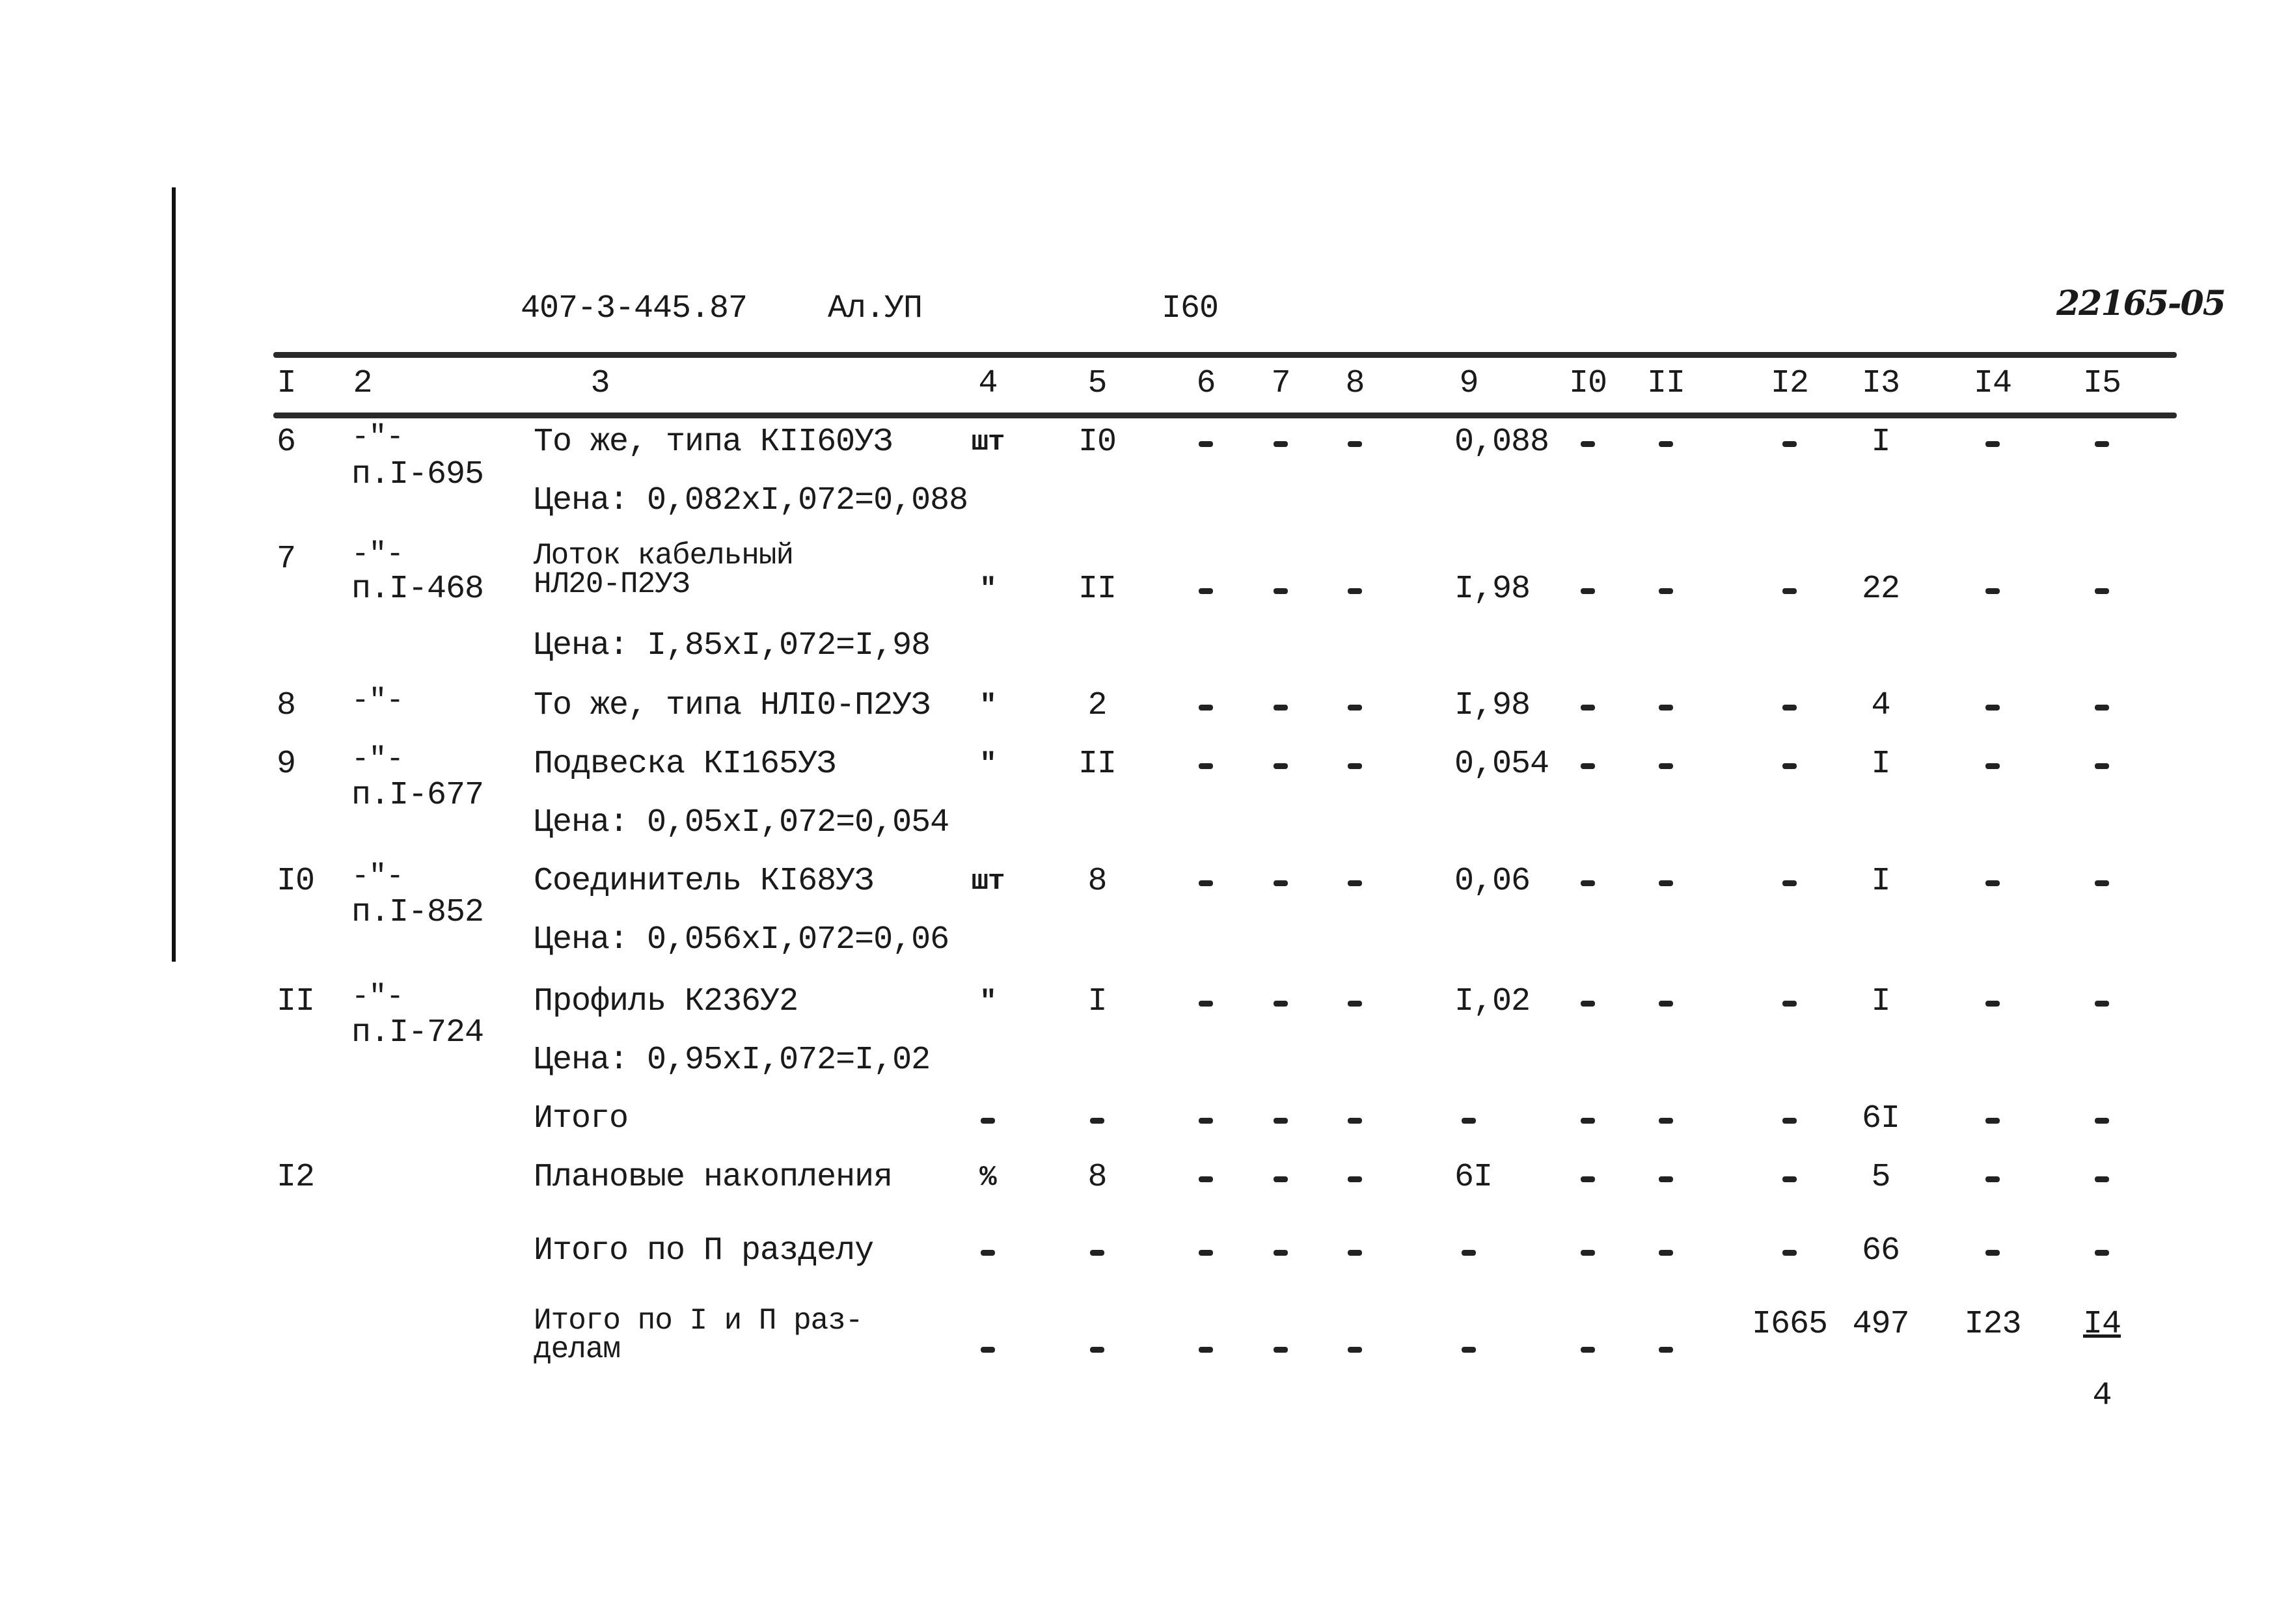 This screenshot has width=2290, height=1624. I want to click on price-cell: 6I, so click(1474, 1177).